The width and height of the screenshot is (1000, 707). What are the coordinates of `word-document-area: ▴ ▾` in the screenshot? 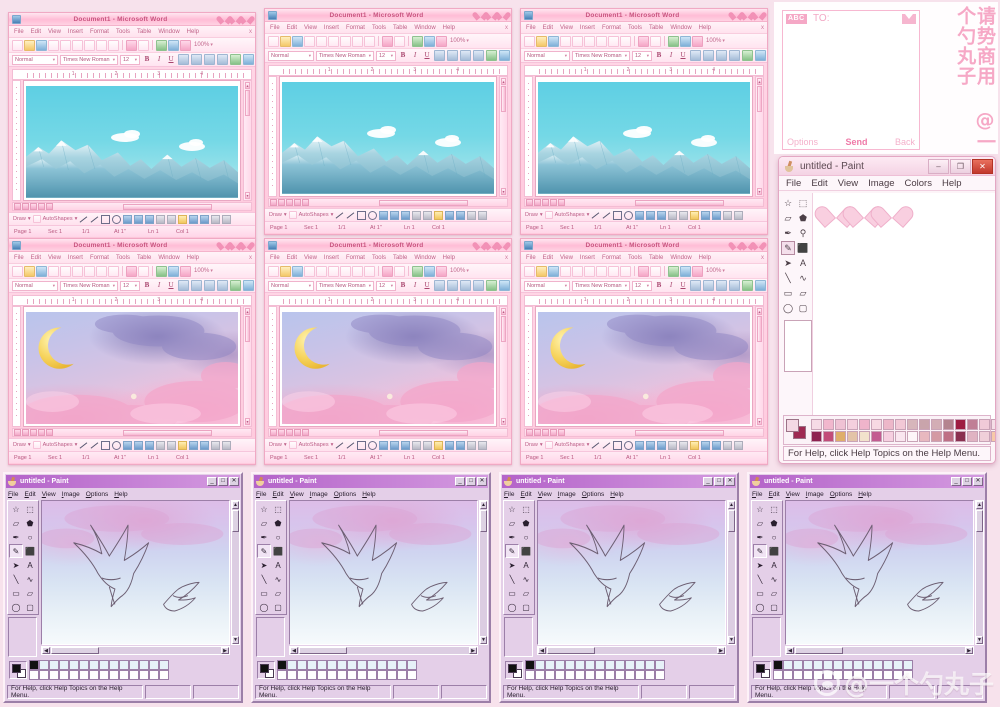 It's located at (644, 136).